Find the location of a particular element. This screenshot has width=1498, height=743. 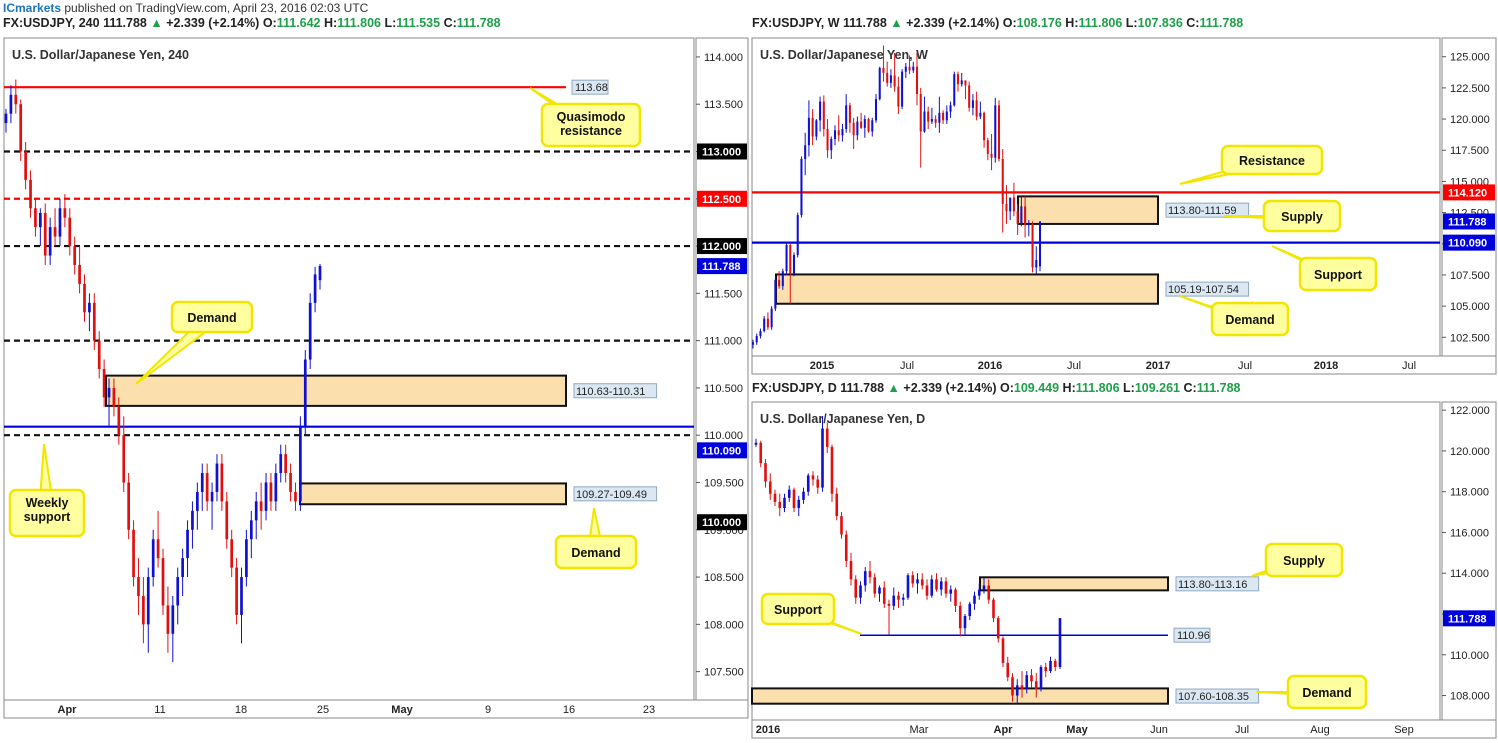

level-axis-text: 112.500 is located at coordinates (721, 200).